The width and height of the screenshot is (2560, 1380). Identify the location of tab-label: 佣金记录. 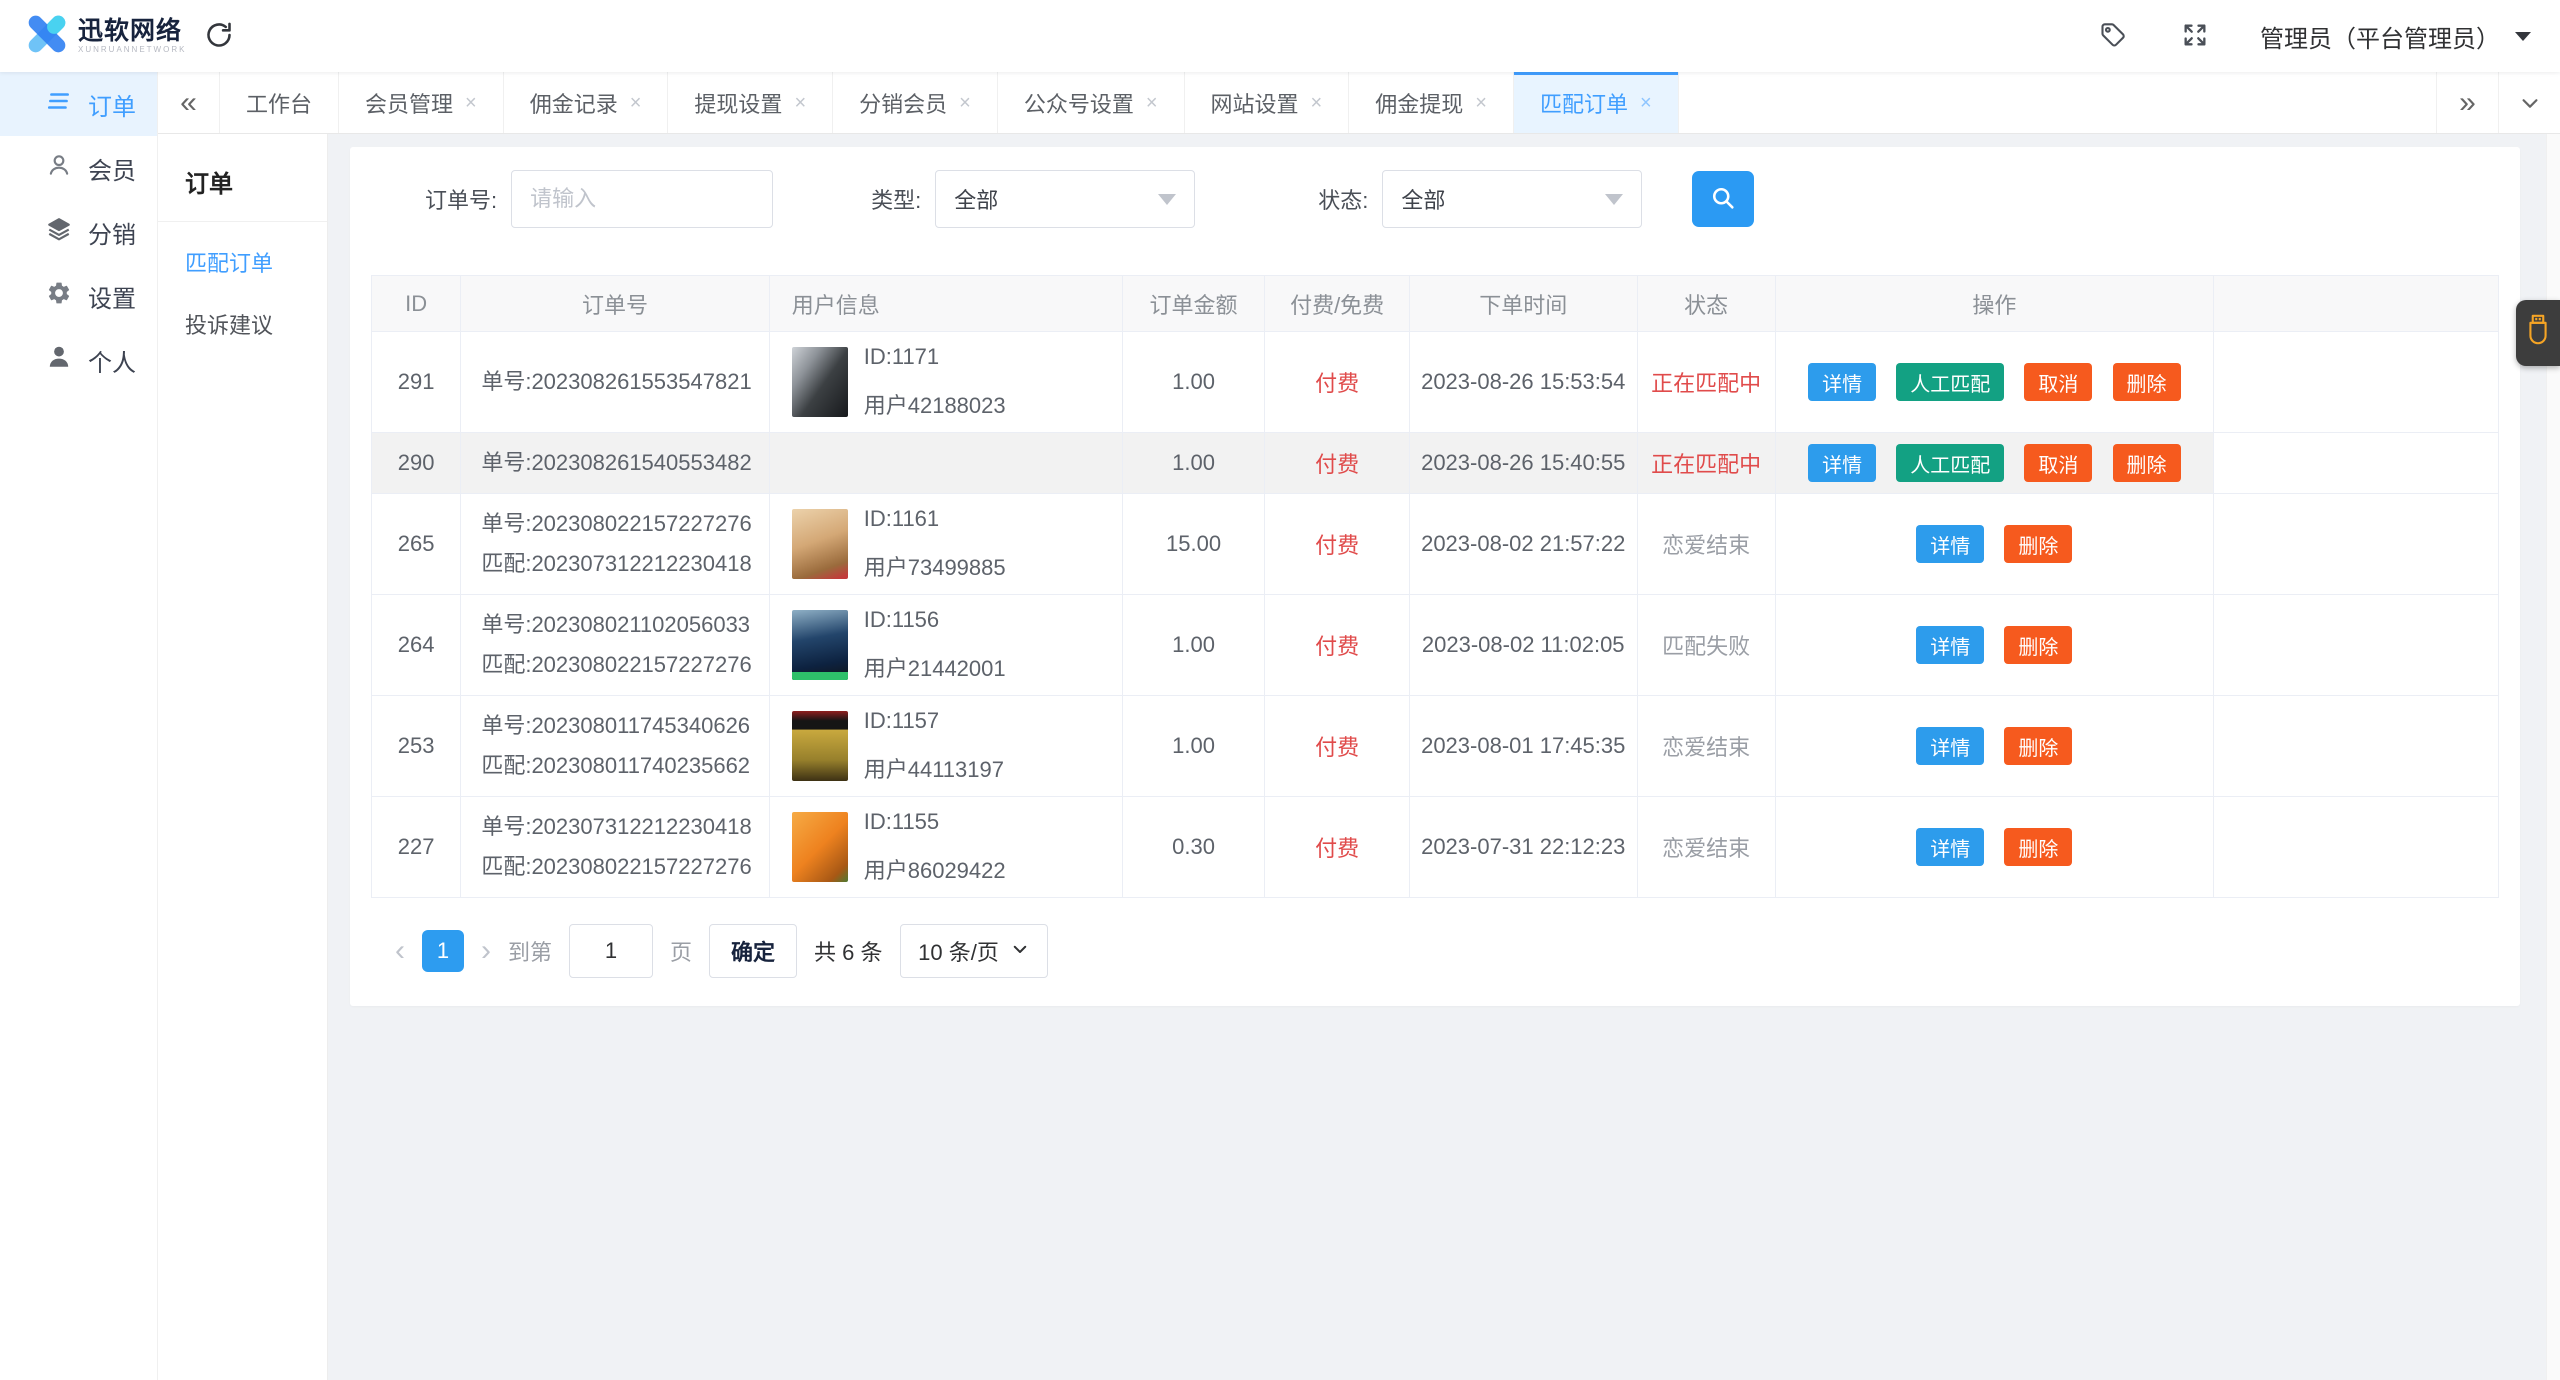
(573, 104).